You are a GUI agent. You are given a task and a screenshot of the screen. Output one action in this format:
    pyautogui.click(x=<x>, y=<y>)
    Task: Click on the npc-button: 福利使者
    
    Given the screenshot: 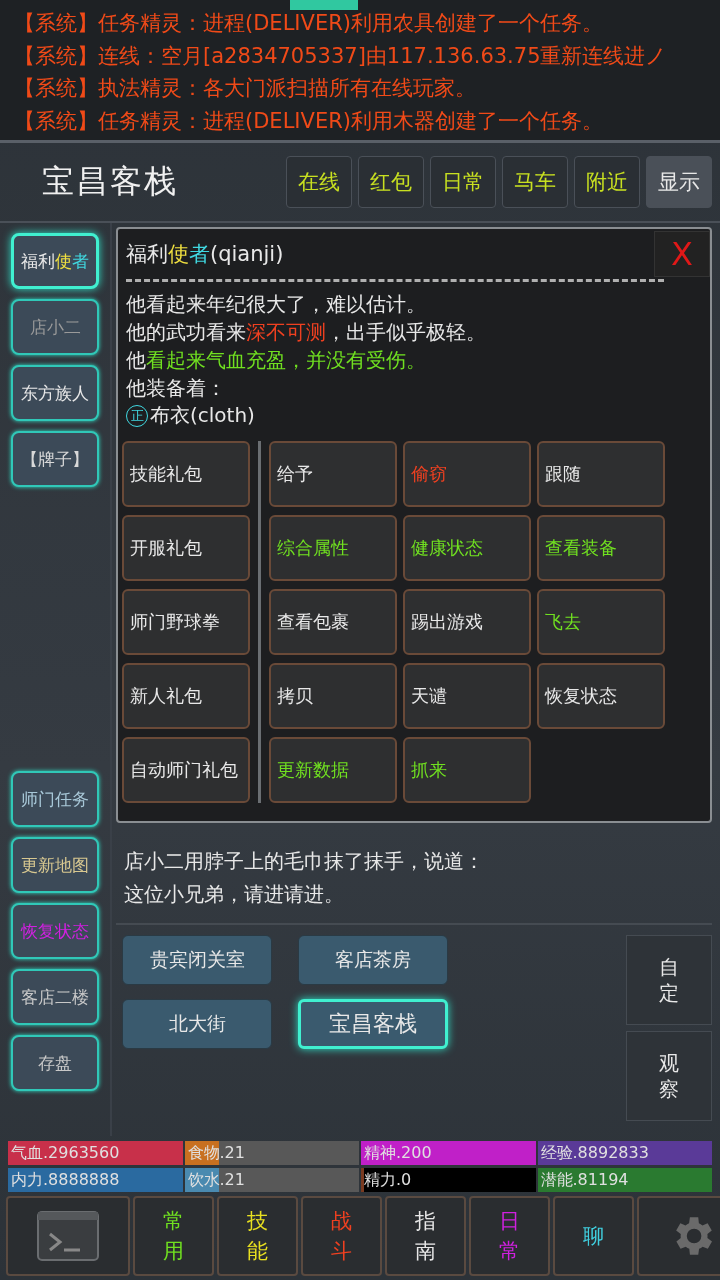 What is the action you would take?
    pyautogui.click(x=55, y=261)
    